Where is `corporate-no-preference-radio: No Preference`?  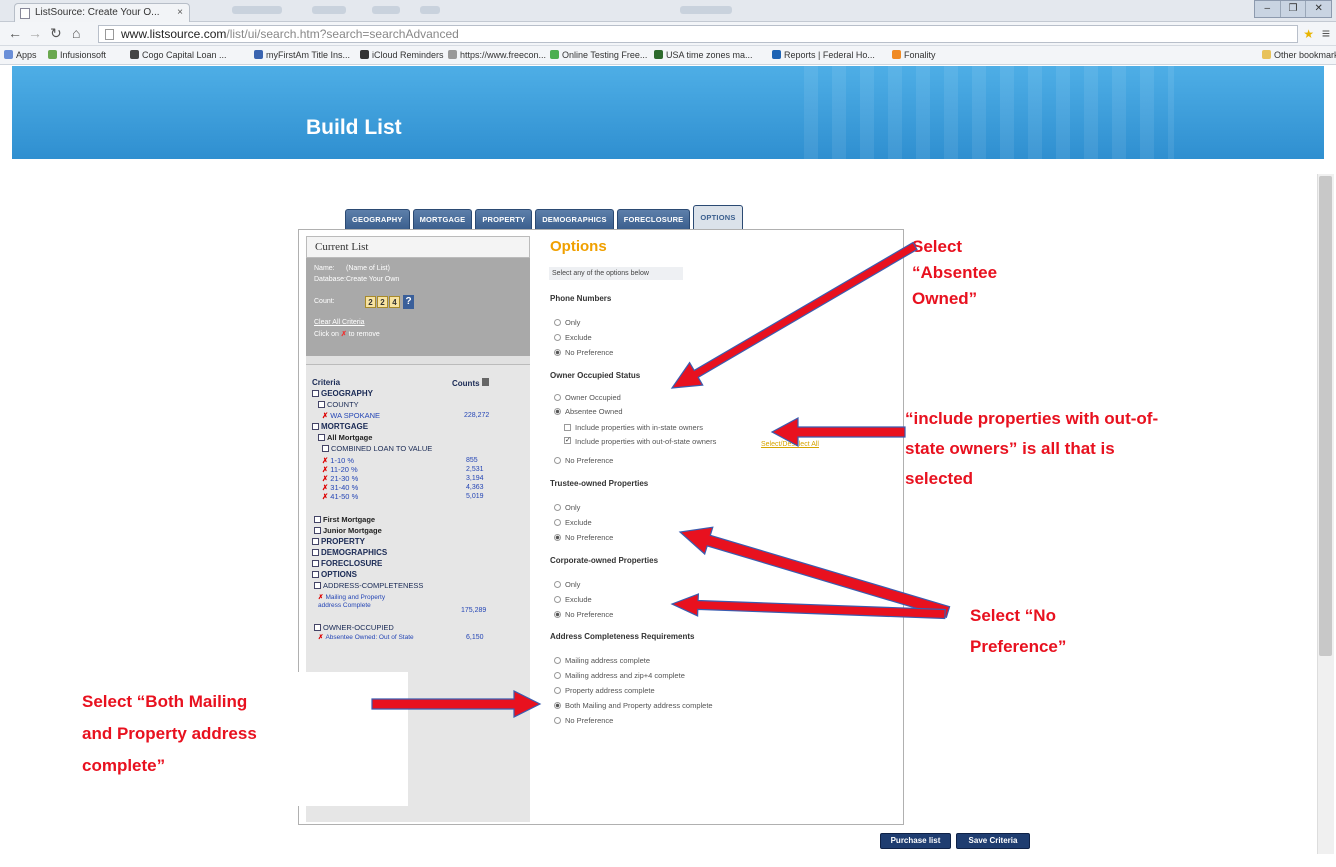
corporate-no-preference-radio: No Preference is located at coordinates (583, 614).